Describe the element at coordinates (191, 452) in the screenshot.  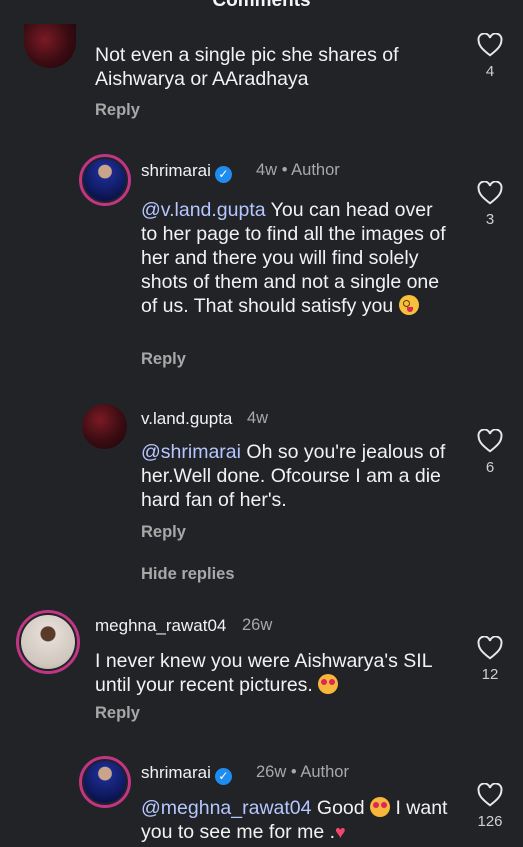
I see `mention-link: @shrimarai` at that location.